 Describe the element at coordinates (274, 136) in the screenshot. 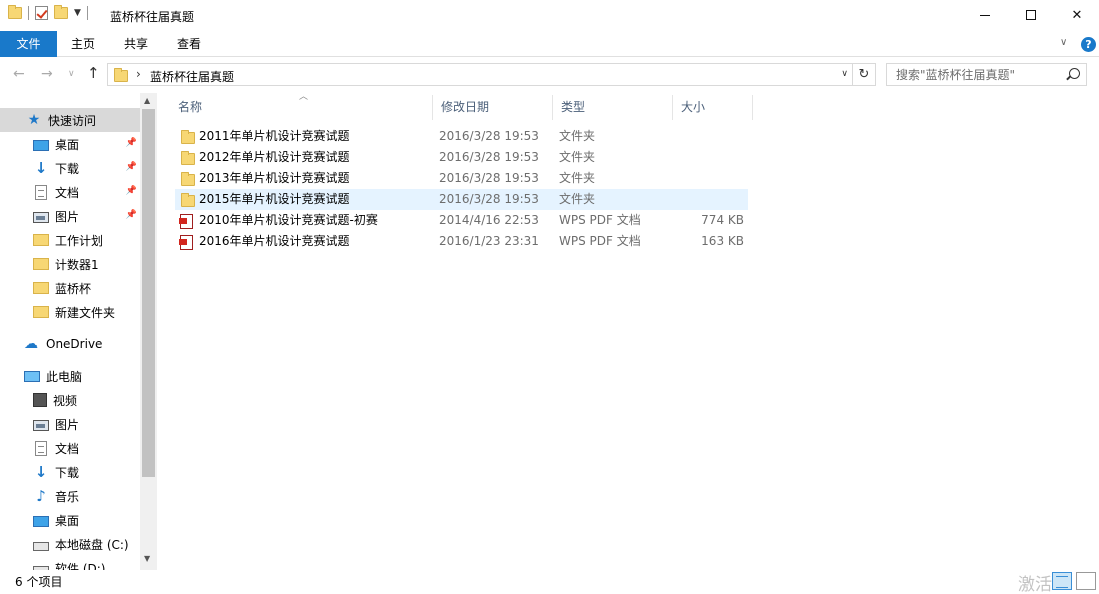

I see `file-name: 2011年单片机设计竞赛试题` at that location.